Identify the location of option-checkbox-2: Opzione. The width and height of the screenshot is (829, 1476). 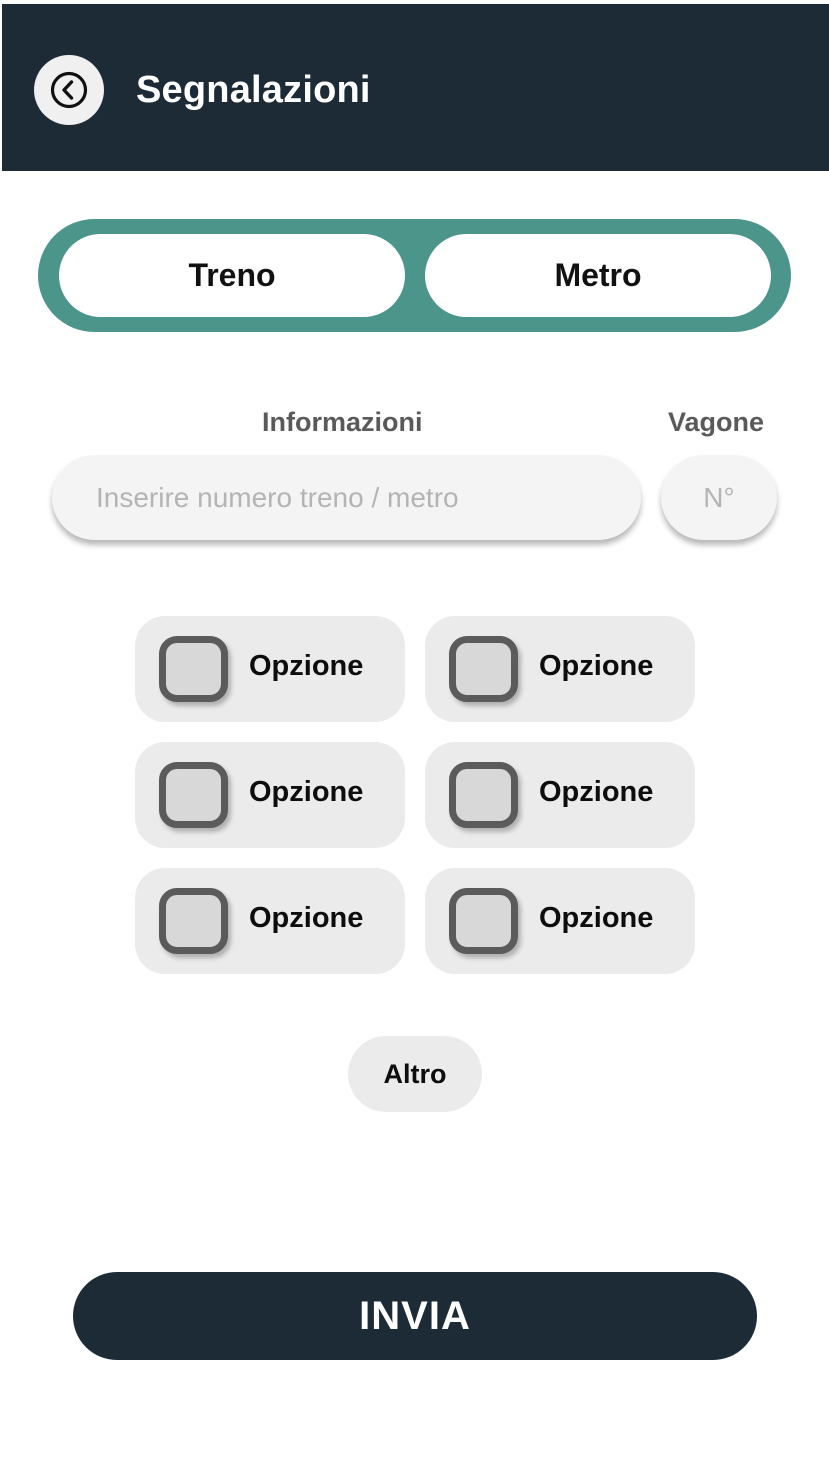
(560, 669).